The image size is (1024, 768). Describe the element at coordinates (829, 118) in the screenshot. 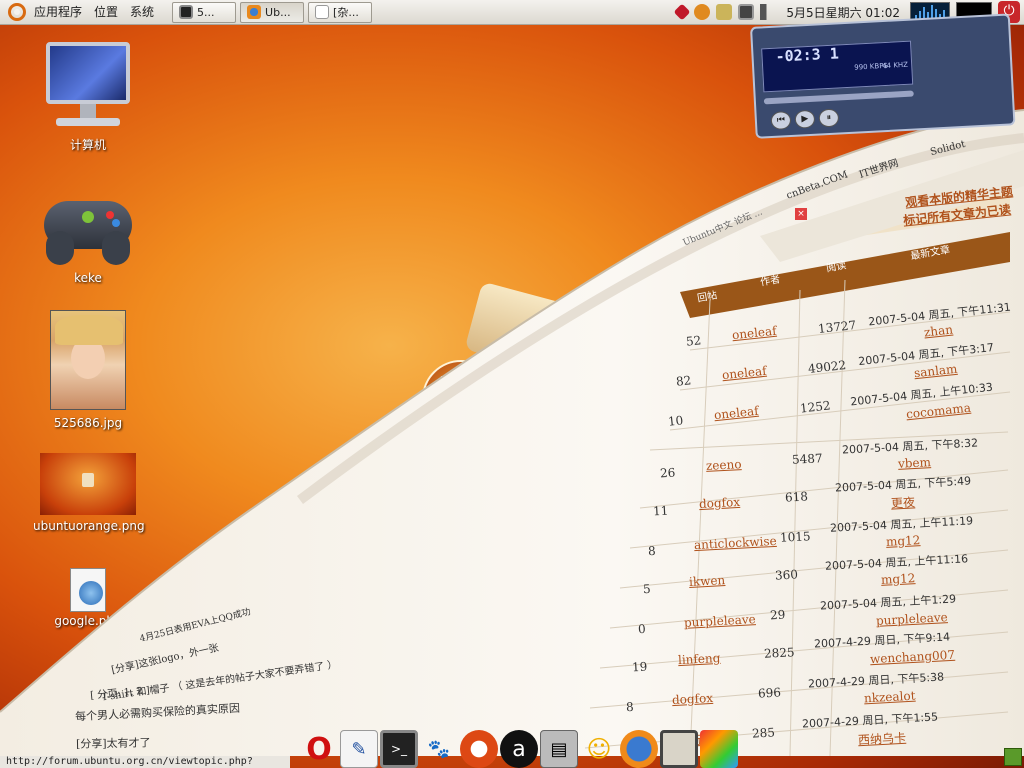

I see `pause-button: ⏸` at that location.